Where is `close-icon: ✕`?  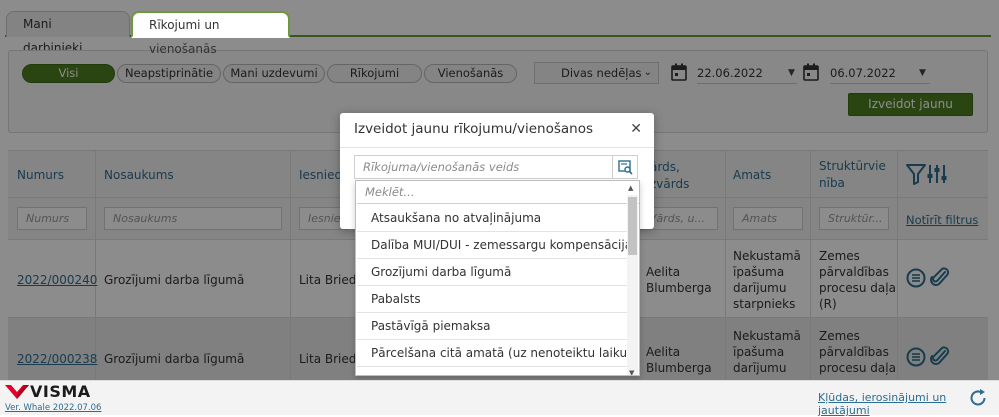
close-icon: ✕ is located at coordinates (636, 129).